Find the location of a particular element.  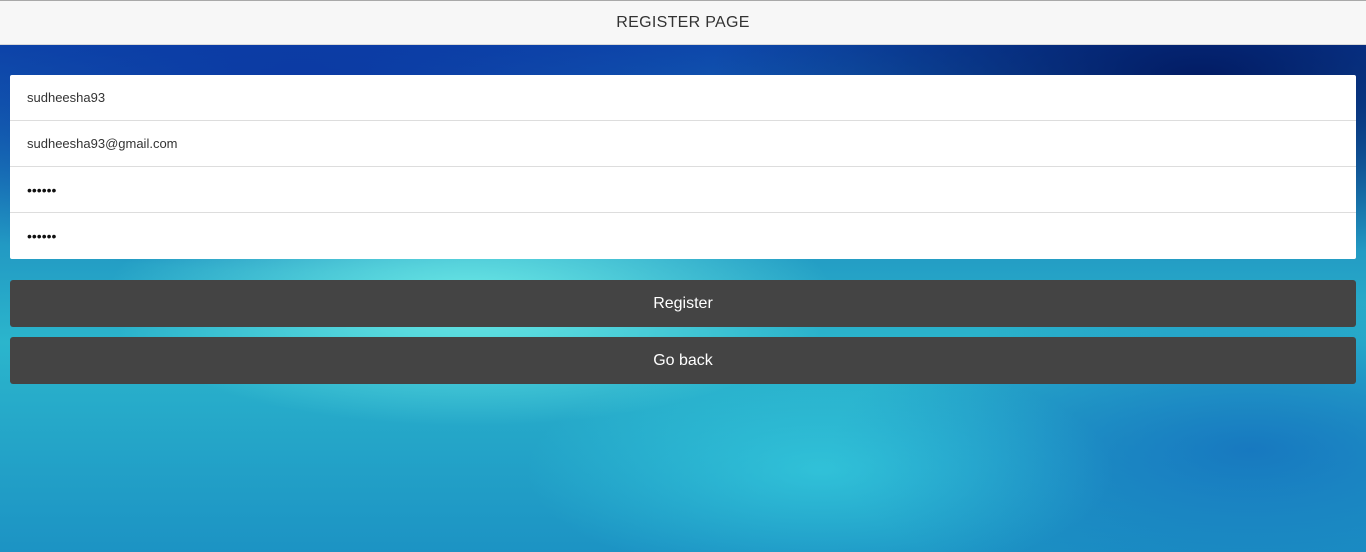

email-input is located at coordinates (691, 143).